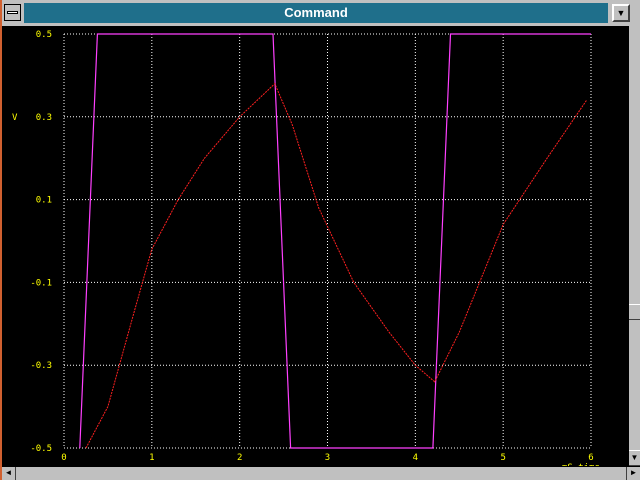 The width and height of the screenshot is (640, 480). I want to click on horizontal-scrollbar: ◄ ►, so click(321, 473).